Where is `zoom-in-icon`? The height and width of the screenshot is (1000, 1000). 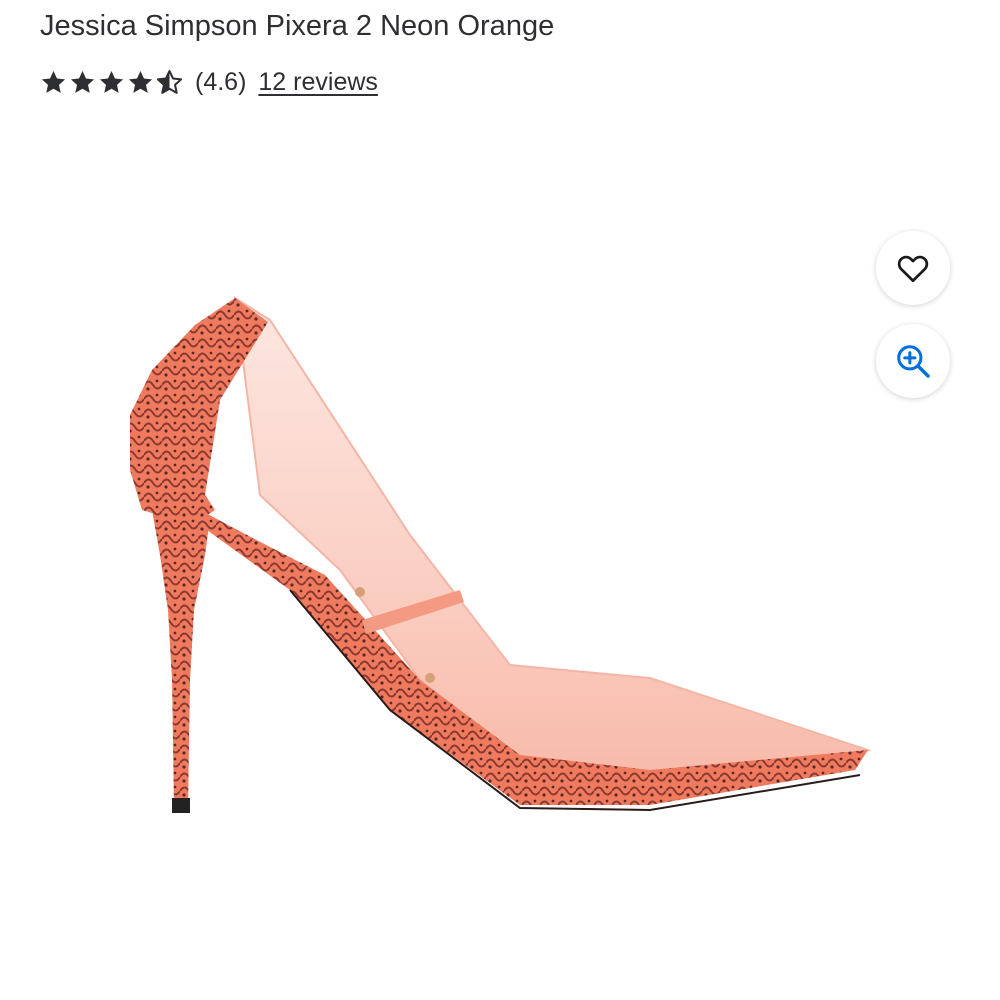
zoom-in-icon is located at coordinates (913, 361).